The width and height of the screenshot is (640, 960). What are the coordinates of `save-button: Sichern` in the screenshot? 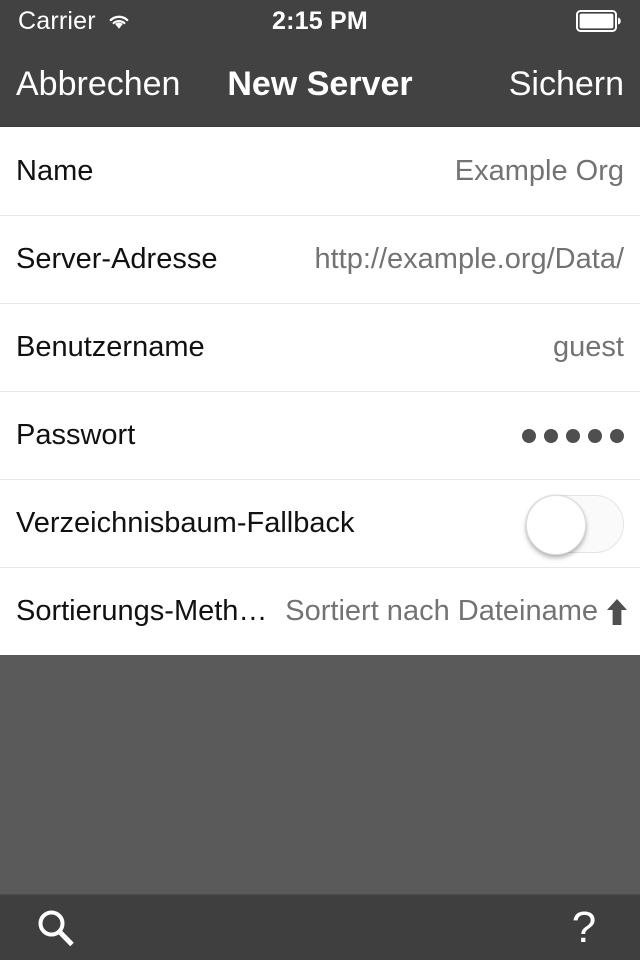 It's located at (566, 84).